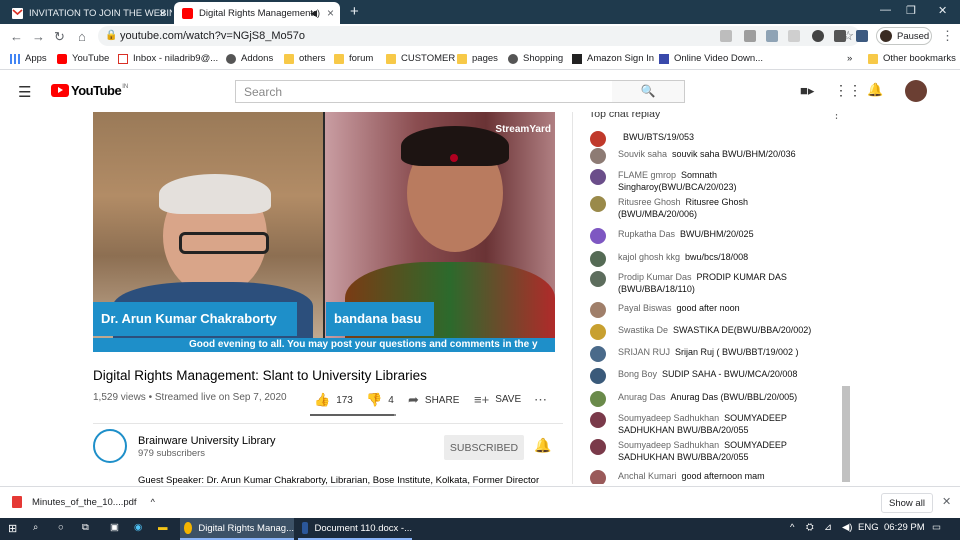 This screenshot has height=540, width=960. Describe the element at coordinates (624, 116) in the screenshot. I see `chat-header: Top chat replay` at that location.